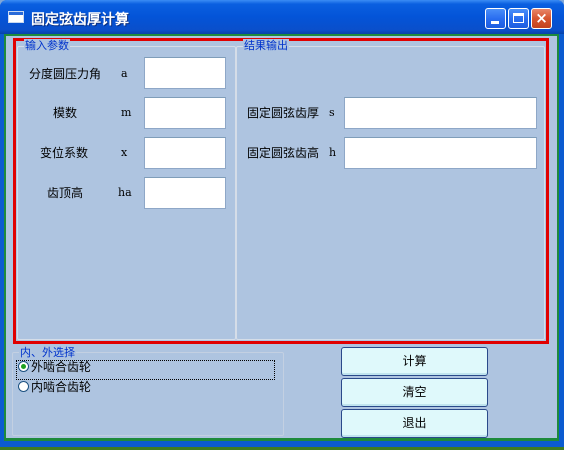 This screenshot has width=564, height=450. I want to click on chordal-thickness-label: 固定圆弦齿厚, so click(283, 113).